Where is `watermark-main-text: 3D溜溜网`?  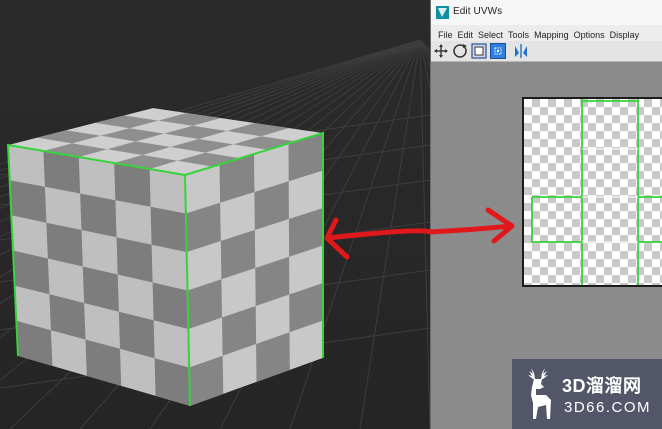
watermark-main-text: 3D溜溜网 is located at coordinates (602, 386).